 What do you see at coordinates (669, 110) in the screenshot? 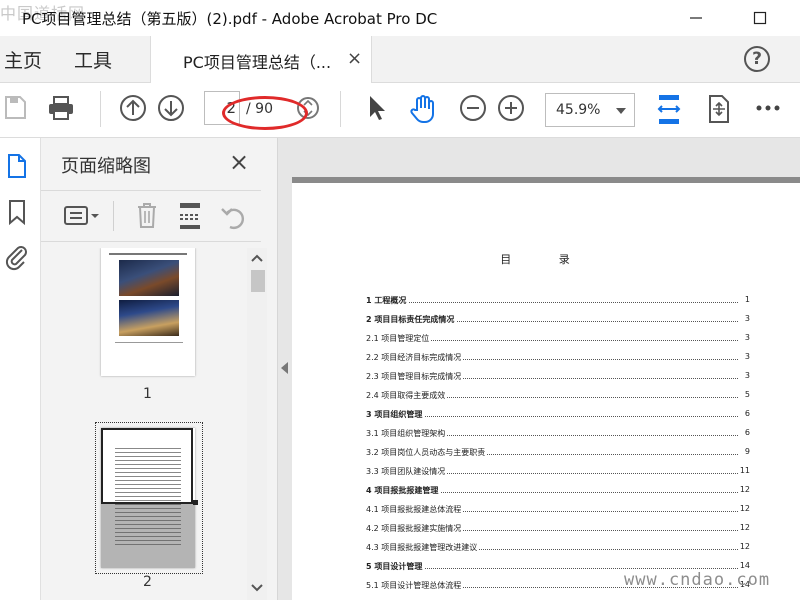
I see `fit-width-icon` at bounding box center [669, 110].